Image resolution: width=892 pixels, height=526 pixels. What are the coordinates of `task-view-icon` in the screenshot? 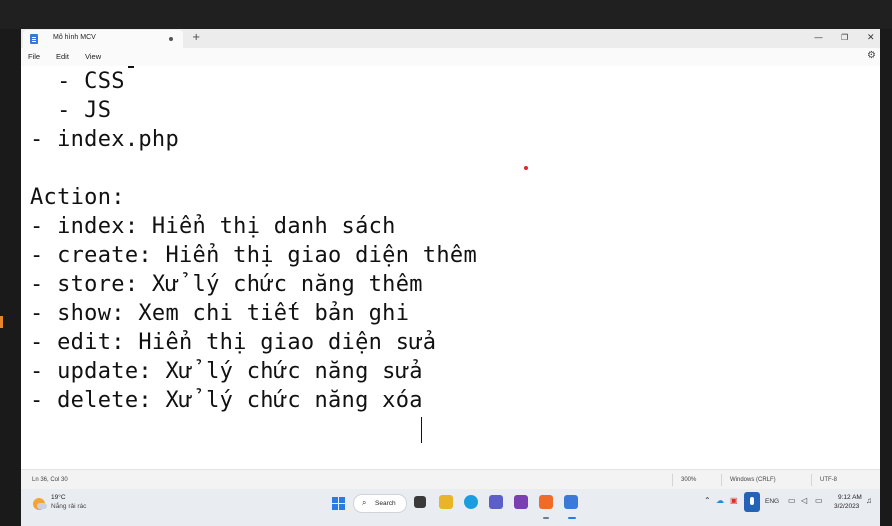 It's located at (420, 502).